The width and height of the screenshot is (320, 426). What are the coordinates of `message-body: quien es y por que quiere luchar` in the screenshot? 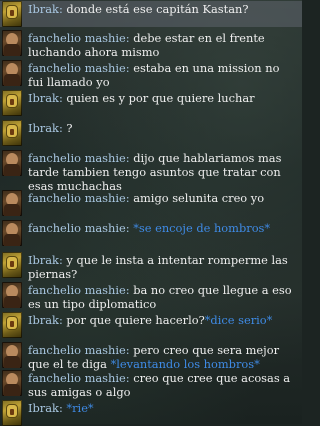 It's located at (160, 98).